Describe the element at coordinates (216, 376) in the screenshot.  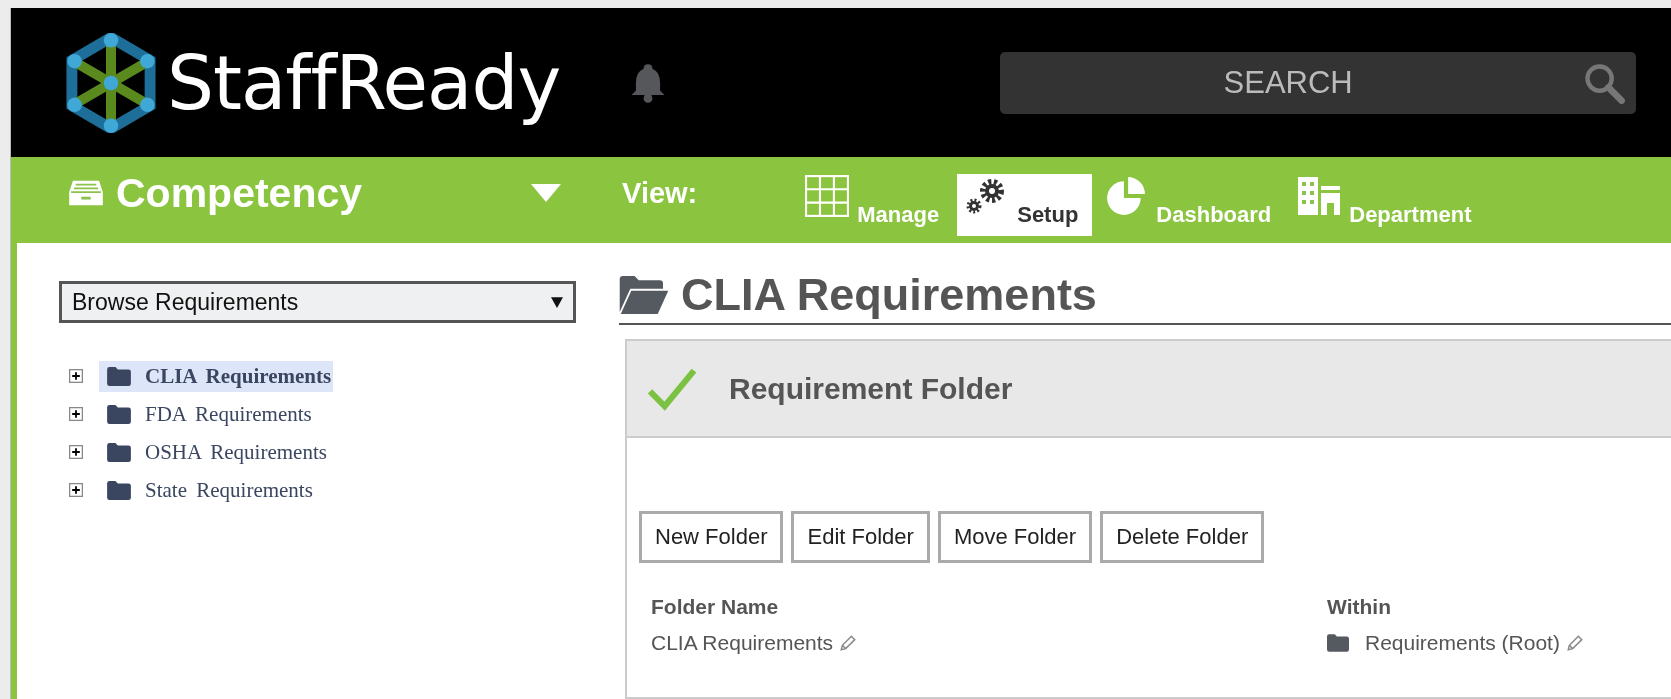
I see `tree-item: CLIA Requirements` at that location.